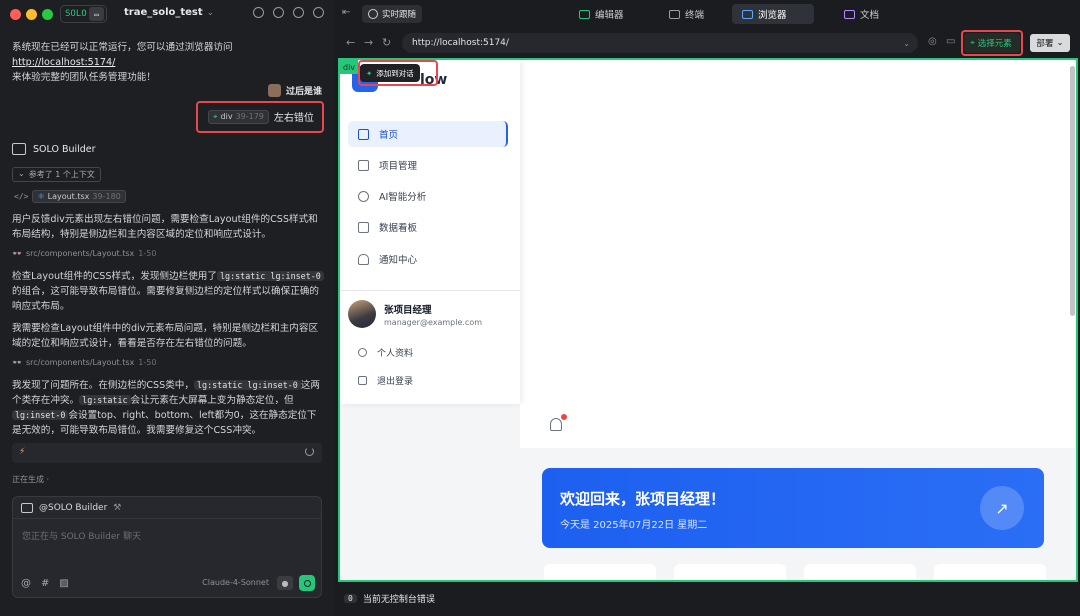  Describe the element at coordinates (238, 116) in the screenshot. I see `element-context-chip: ⌖ div 39-179` at that location.